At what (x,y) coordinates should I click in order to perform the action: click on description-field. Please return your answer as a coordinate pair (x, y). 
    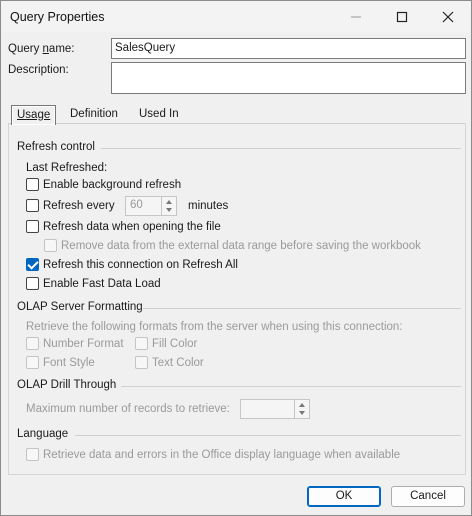
    Looking at the image, I should click on (288, 78).